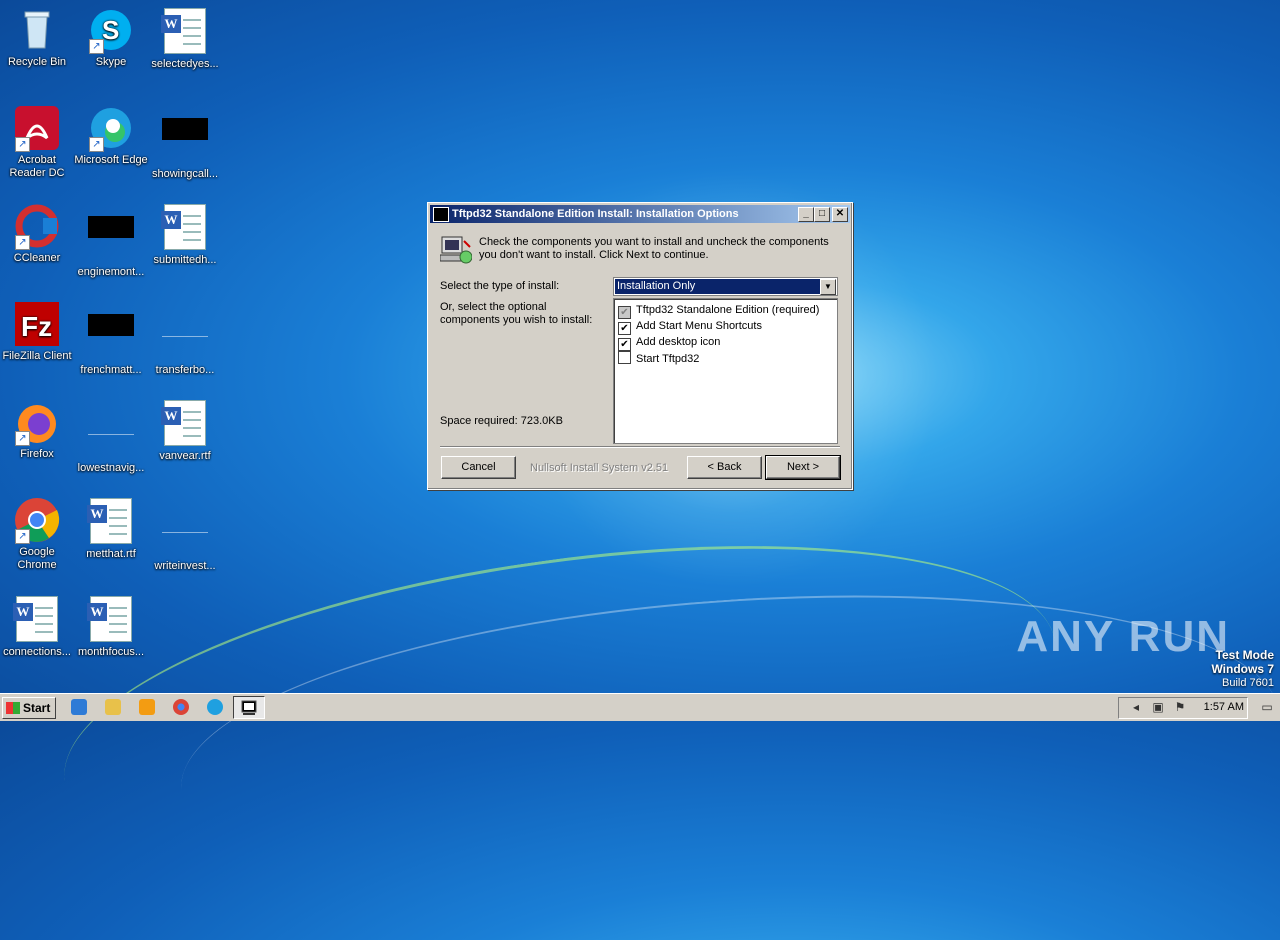  I want to click on test-mode-label: Test Mode, so click(1244, 655).